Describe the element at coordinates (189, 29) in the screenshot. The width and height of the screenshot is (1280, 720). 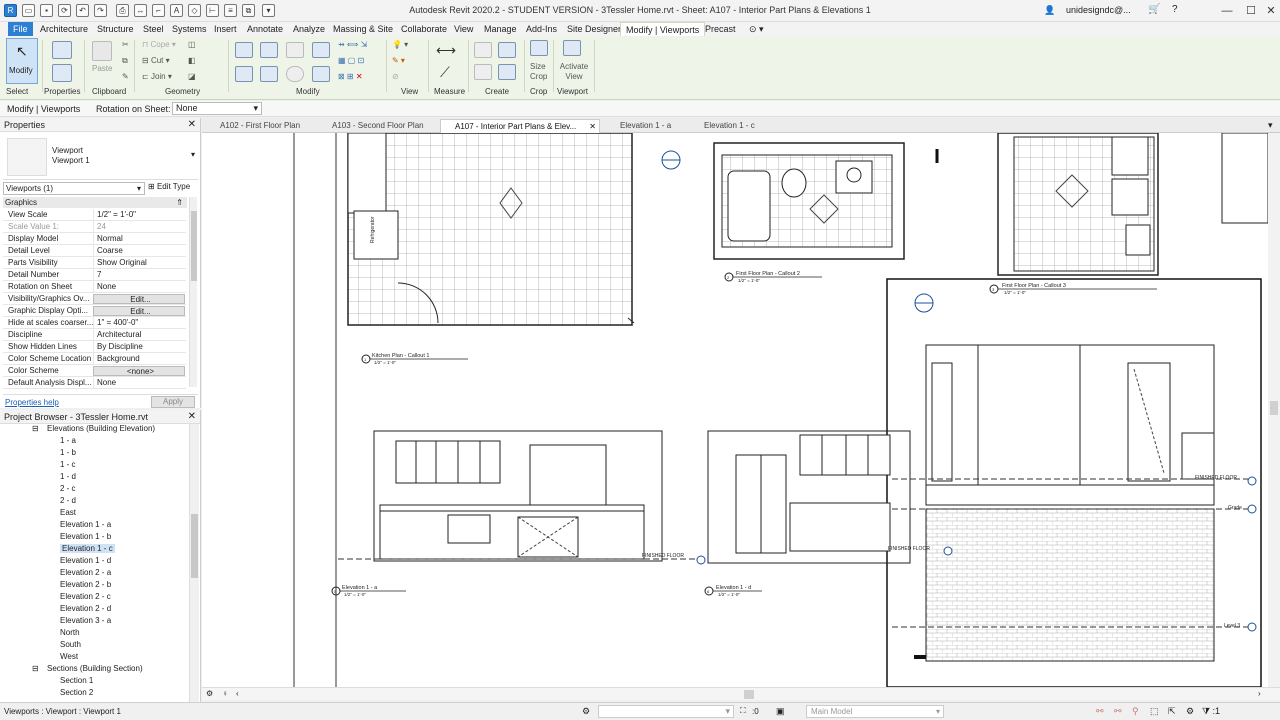
I see `tab-systems: Systems` at that location.